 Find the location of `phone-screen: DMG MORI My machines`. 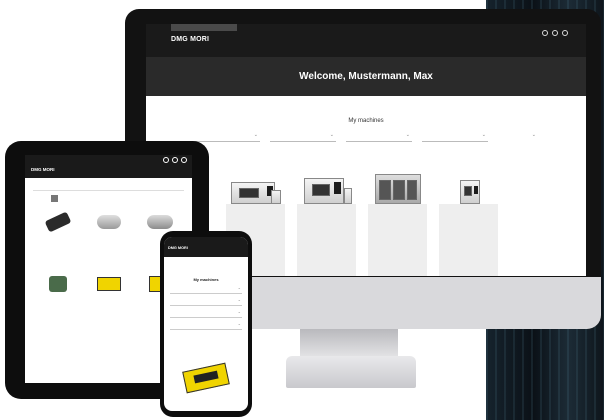

phone-screen: DMG MORI My machines is located at coordinates (206, 324).